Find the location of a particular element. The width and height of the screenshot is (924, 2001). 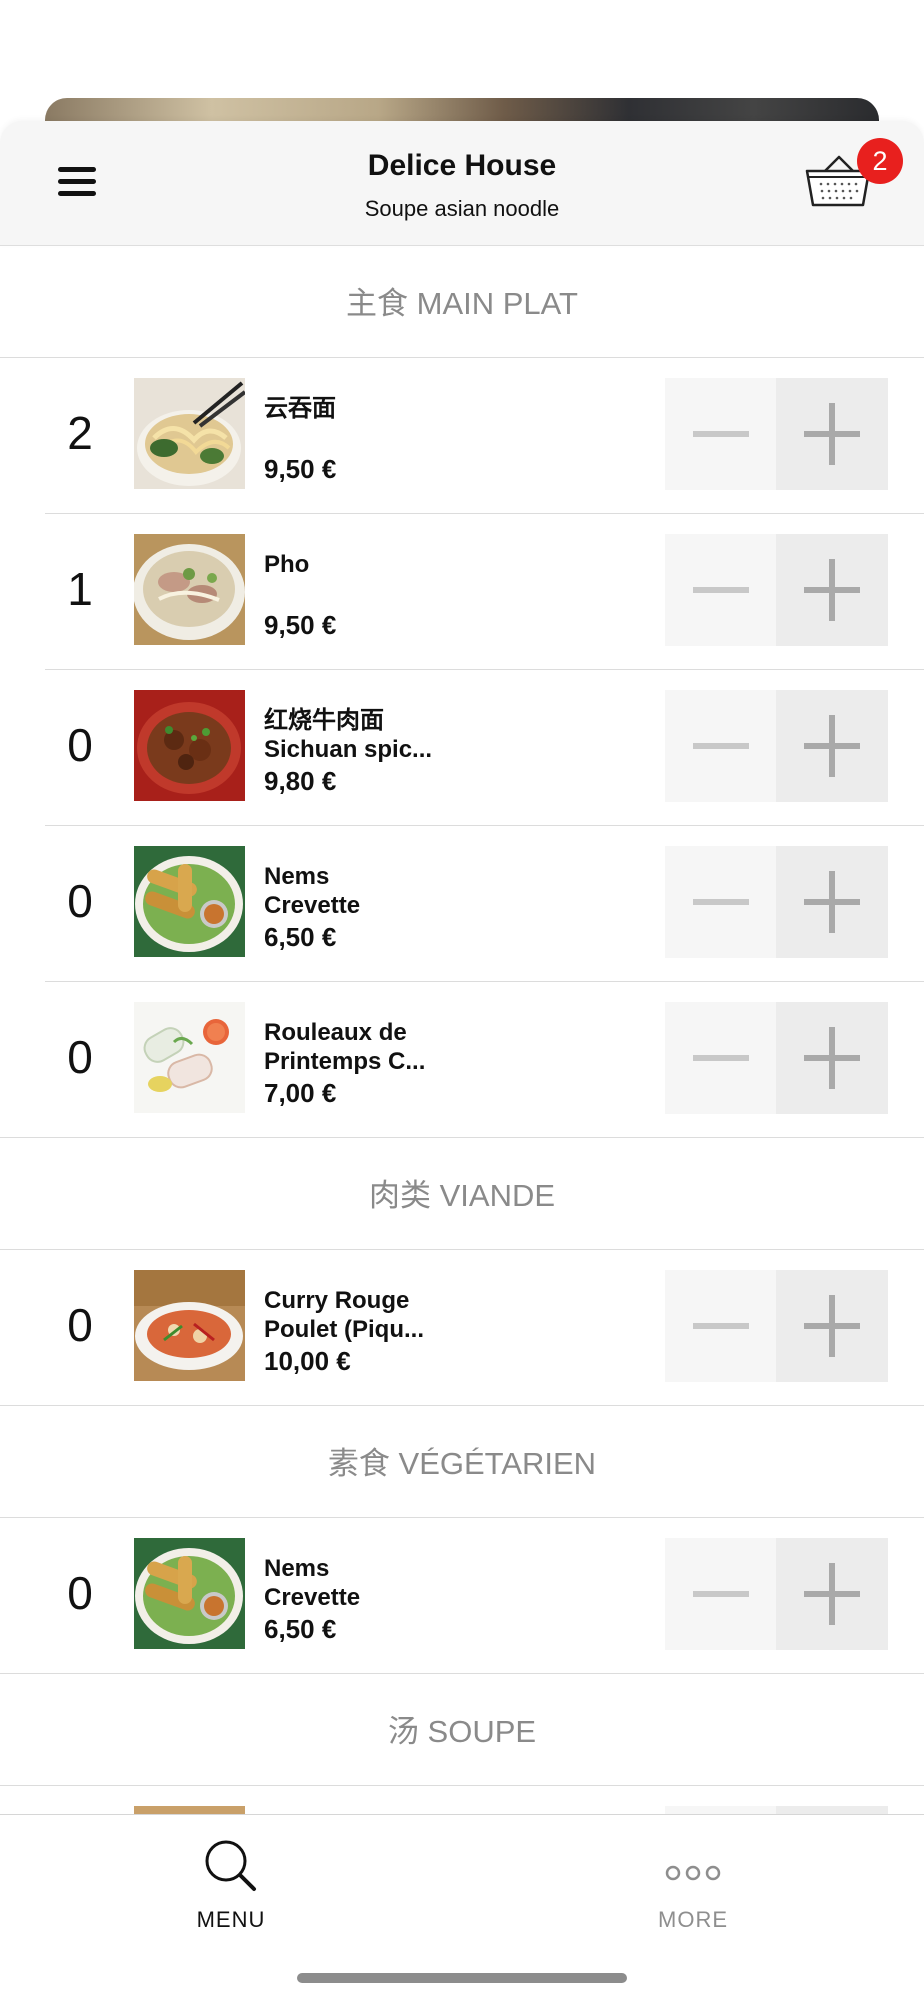

item-price: 7,00 € is located at coordinates (300, 1093).